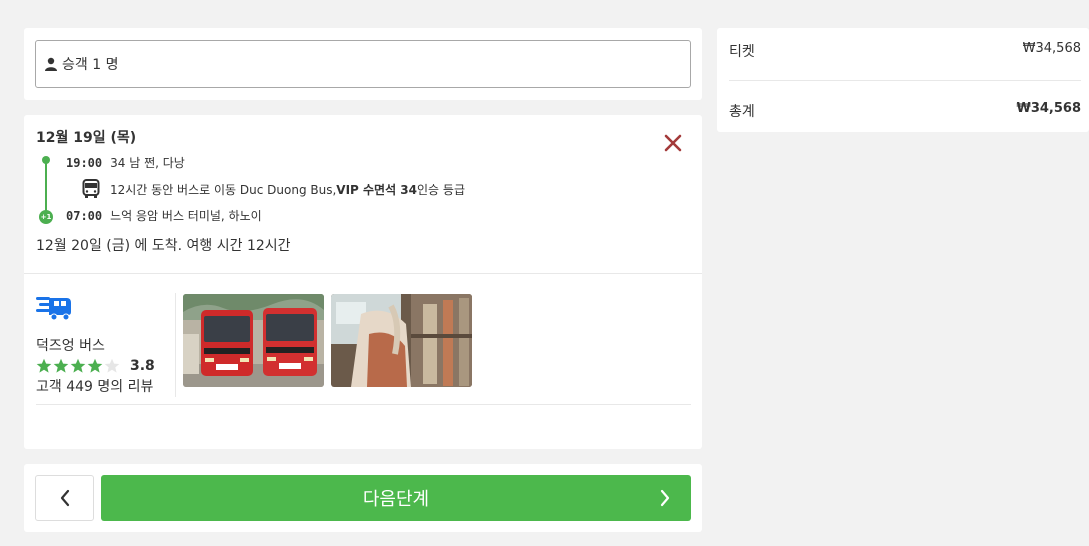 The height and width of the screenshot is (546, 1089). I want to click on summary-divider, so click(905, 80).